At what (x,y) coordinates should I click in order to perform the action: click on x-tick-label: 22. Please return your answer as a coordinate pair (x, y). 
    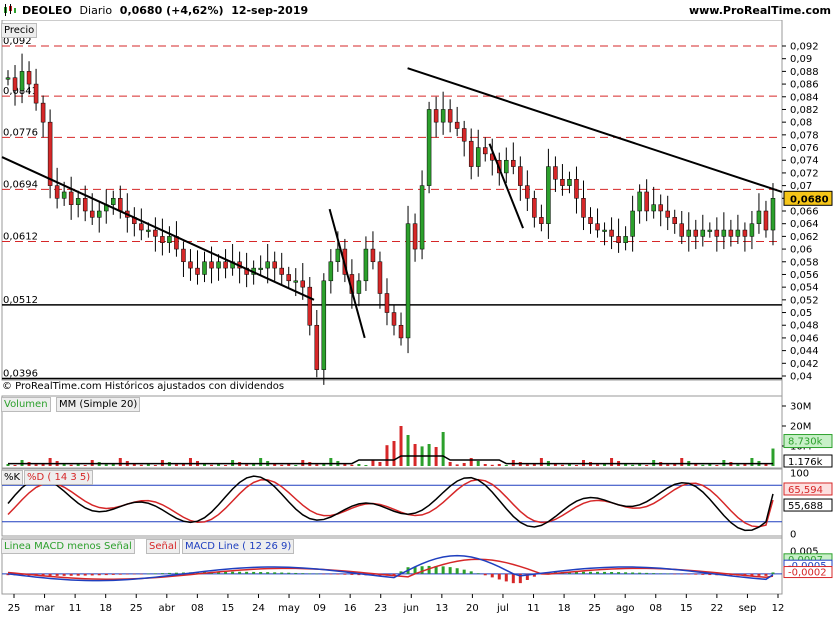
    Looking at the image, I should click on (717, 608).